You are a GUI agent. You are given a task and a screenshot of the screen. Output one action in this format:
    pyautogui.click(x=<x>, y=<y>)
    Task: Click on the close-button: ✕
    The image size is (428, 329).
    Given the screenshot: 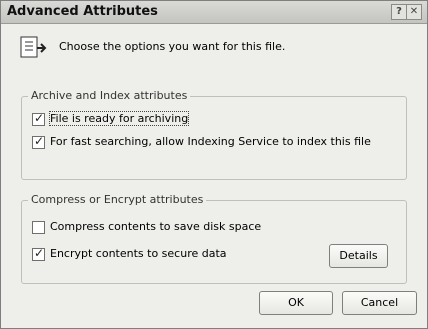 What is the action you would take?
    pyautogui.click(x=414, y=12)
    